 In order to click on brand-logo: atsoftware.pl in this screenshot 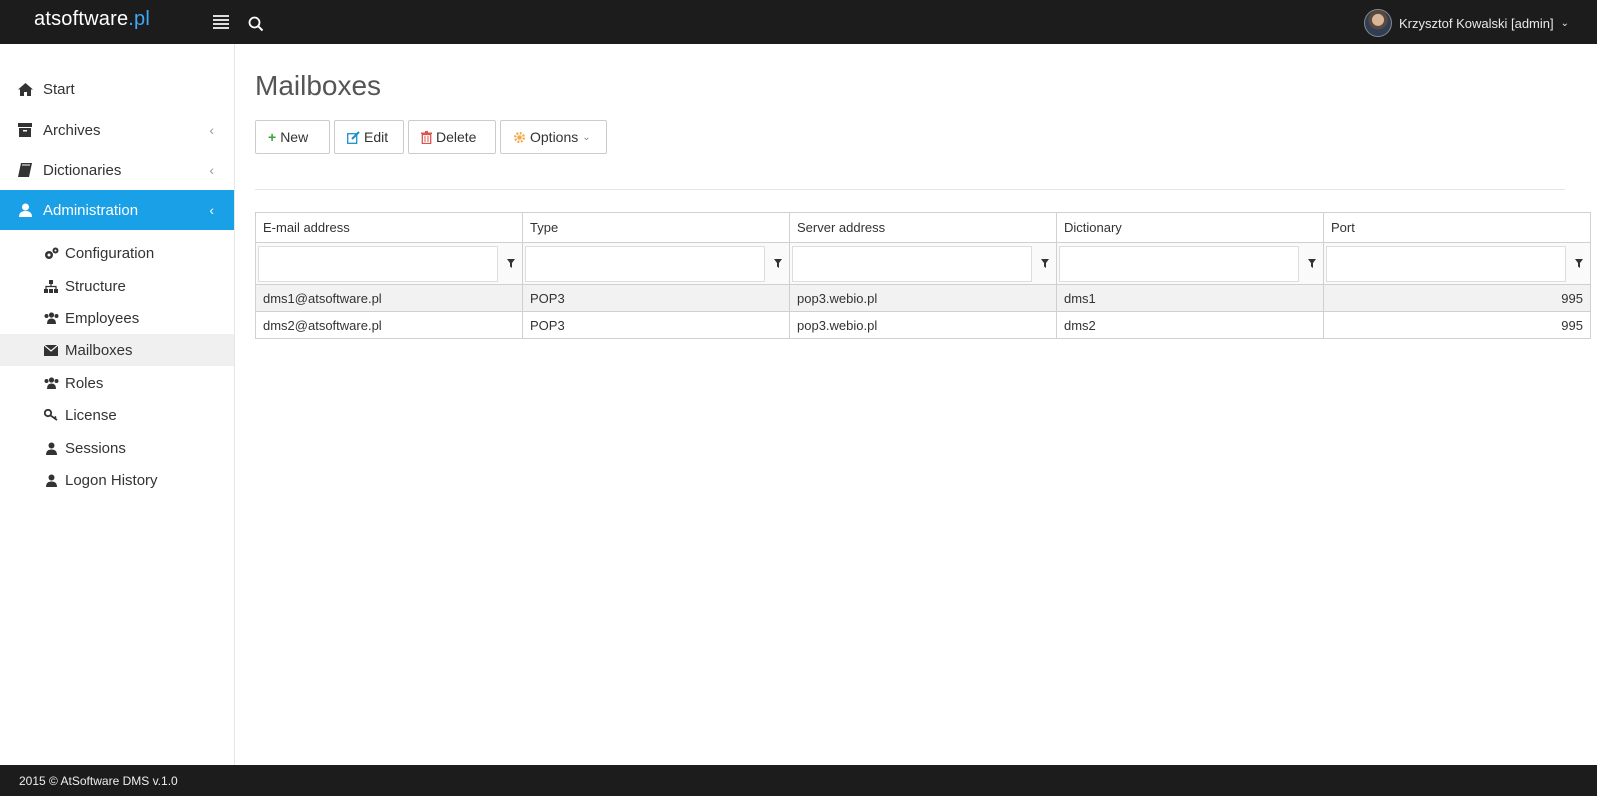, I will do `click(92, 19)`.